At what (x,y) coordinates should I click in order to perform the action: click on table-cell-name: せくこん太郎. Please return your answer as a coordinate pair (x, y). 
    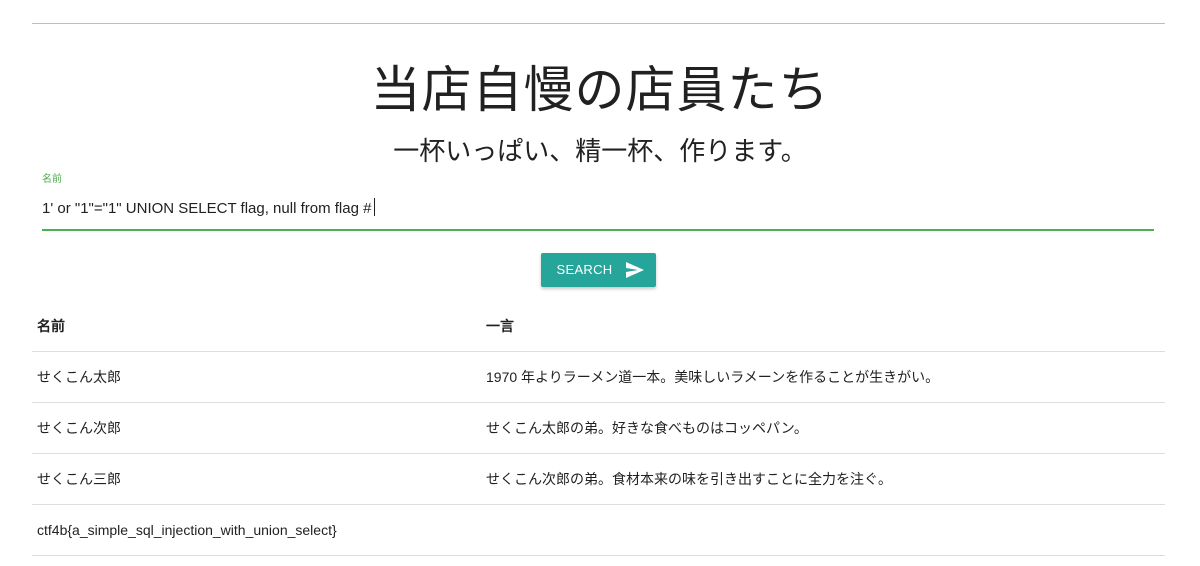
    Looking at the image, I should click on (256, 377).